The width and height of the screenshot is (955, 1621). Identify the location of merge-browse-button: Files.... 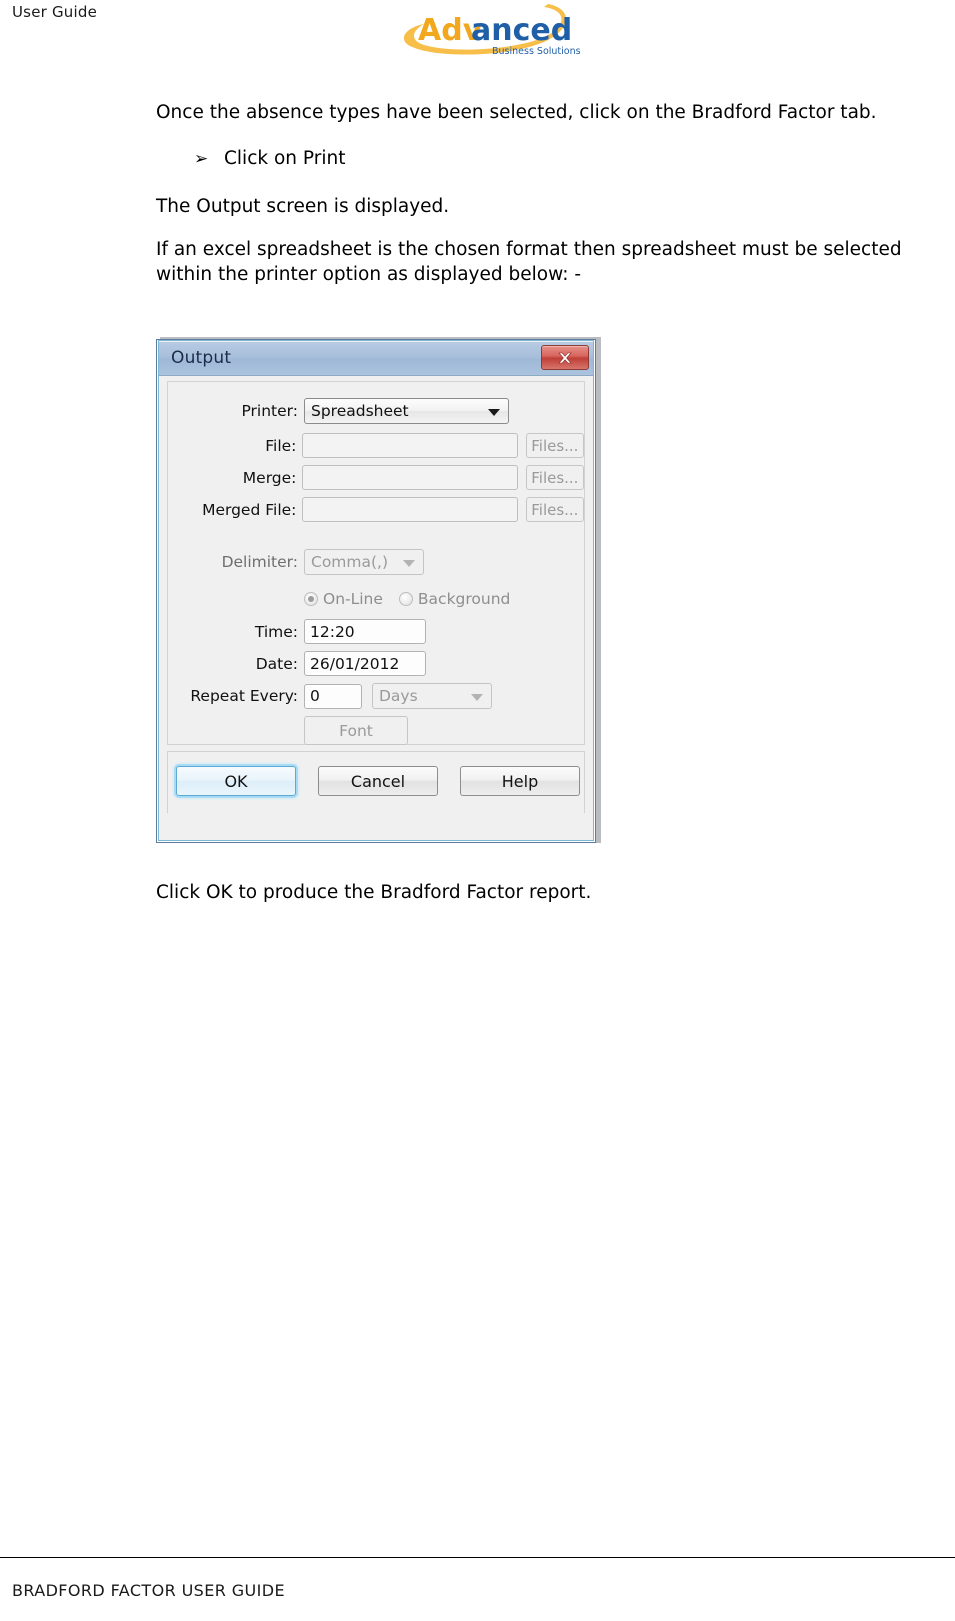
(554, 477).